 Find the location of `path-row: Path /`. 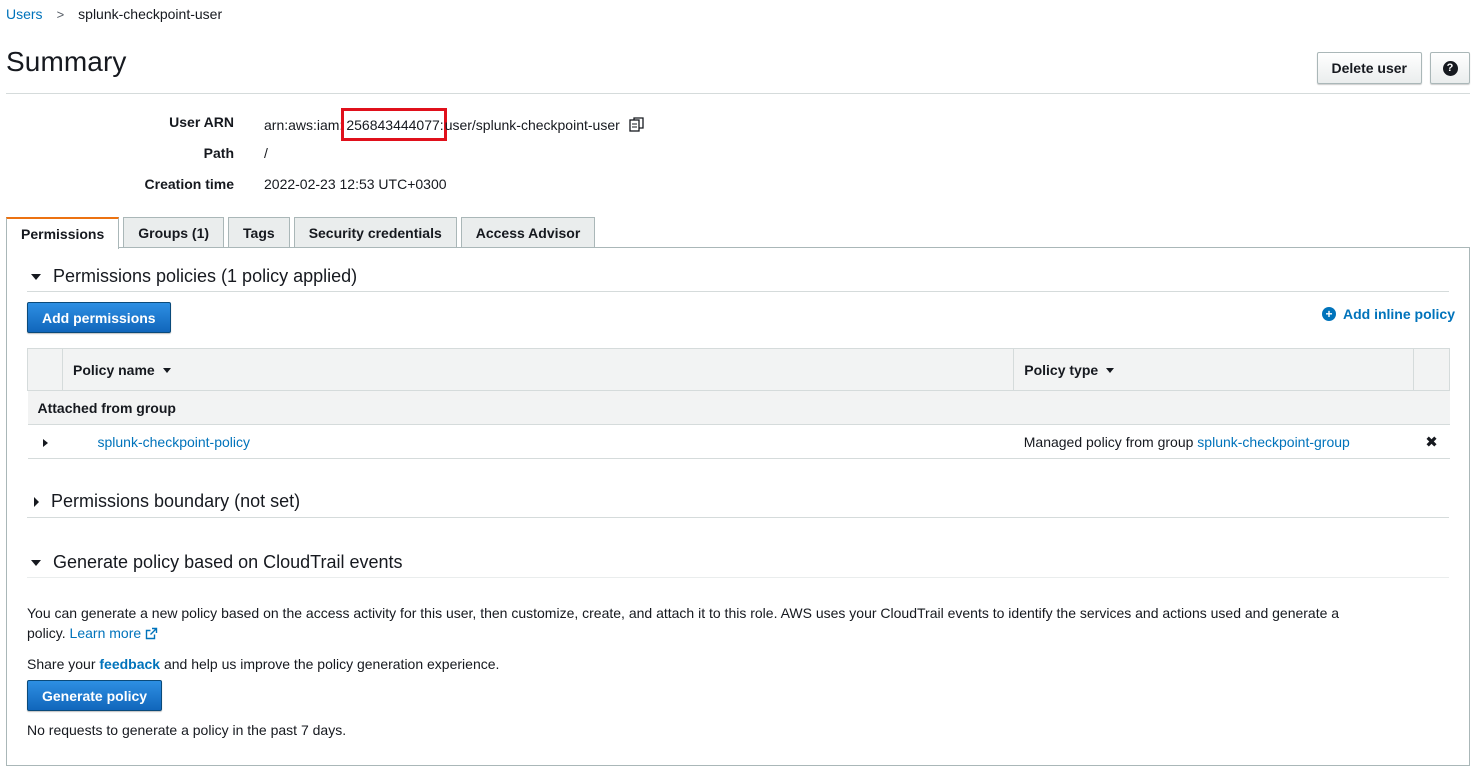

path-row: Path / is located at coordinates (323, 160).